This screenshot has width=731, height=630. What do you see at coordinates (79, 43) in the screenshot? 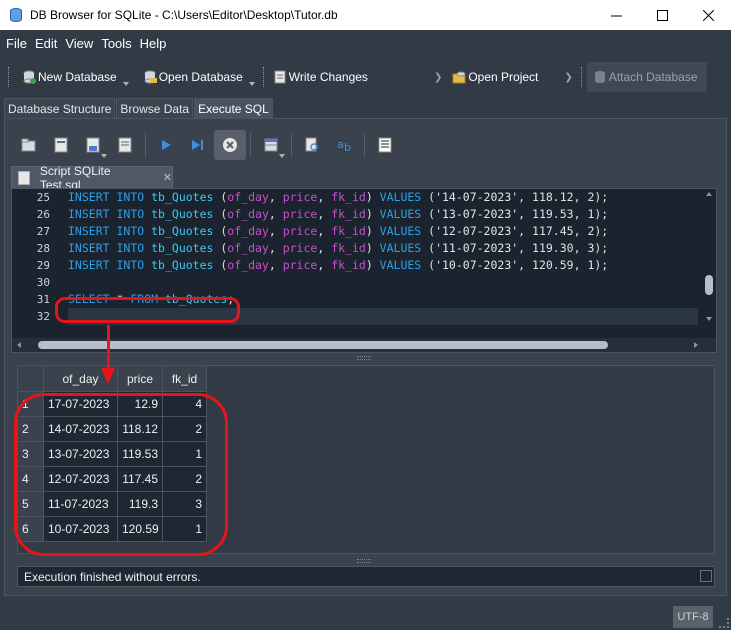
I see `menu-view: View` at bounding box center [79, 43].